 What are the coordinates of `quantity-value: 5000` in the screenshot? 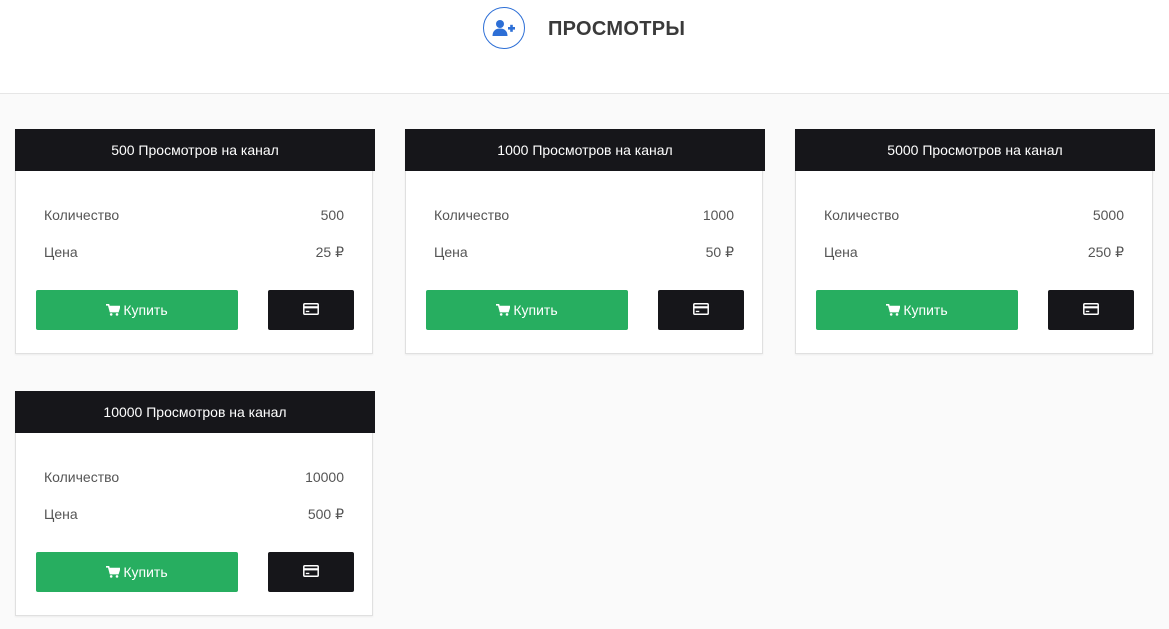 It's located at (1108, 215).